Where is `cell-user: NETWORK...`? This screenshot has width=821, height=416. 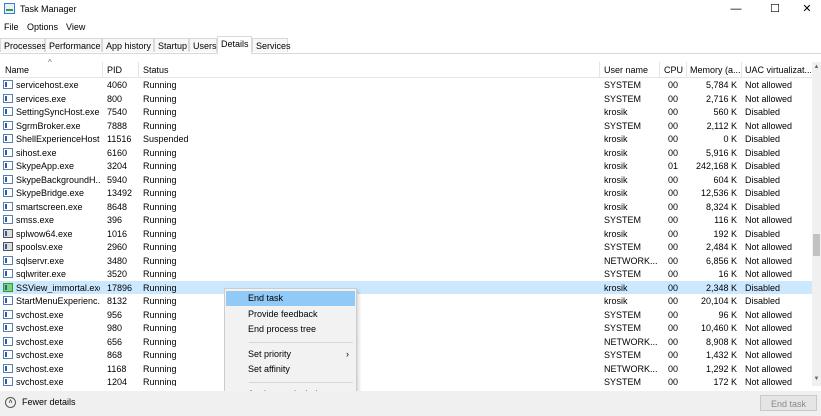
cell-user: NETWORK... is located at coordinates (631, 368).